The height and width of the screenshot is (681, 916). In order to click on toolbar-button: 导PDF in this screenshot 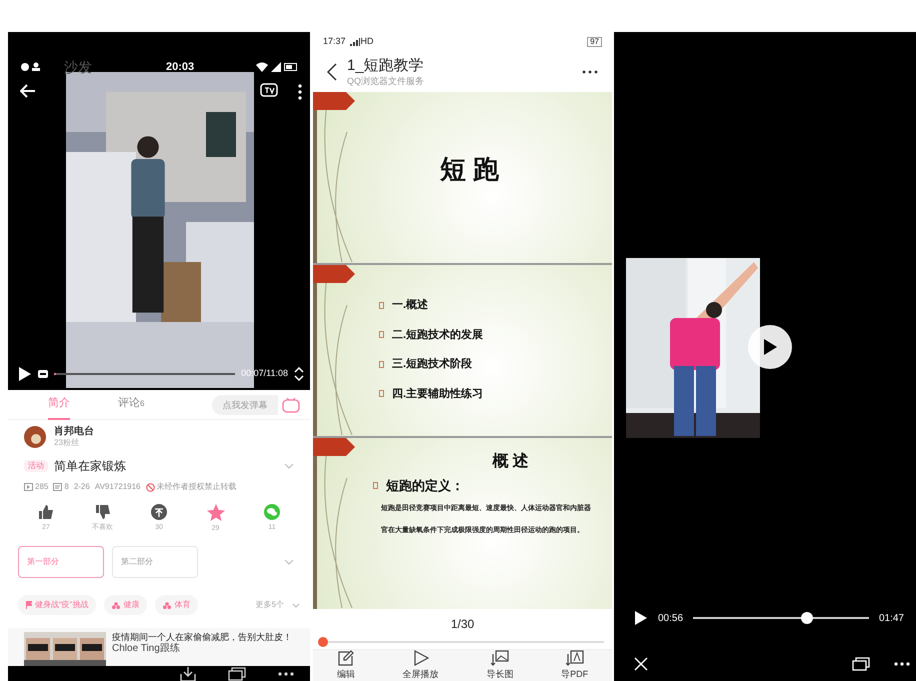, I will do `click(574, 665)`.